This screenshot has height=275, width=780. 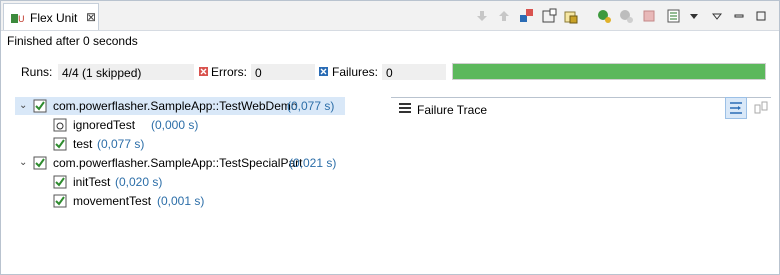 I want to click on view-tab-bar: U Flex Unit ⊠, so click(x=390, y=16).